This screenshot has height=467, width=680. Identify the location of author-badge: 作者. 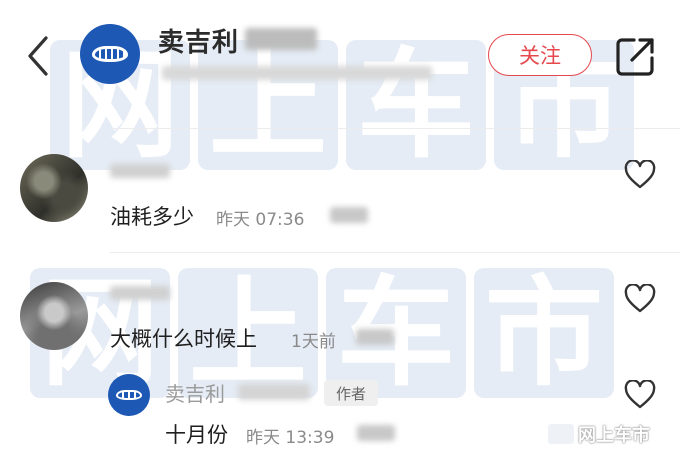
(351, 393).